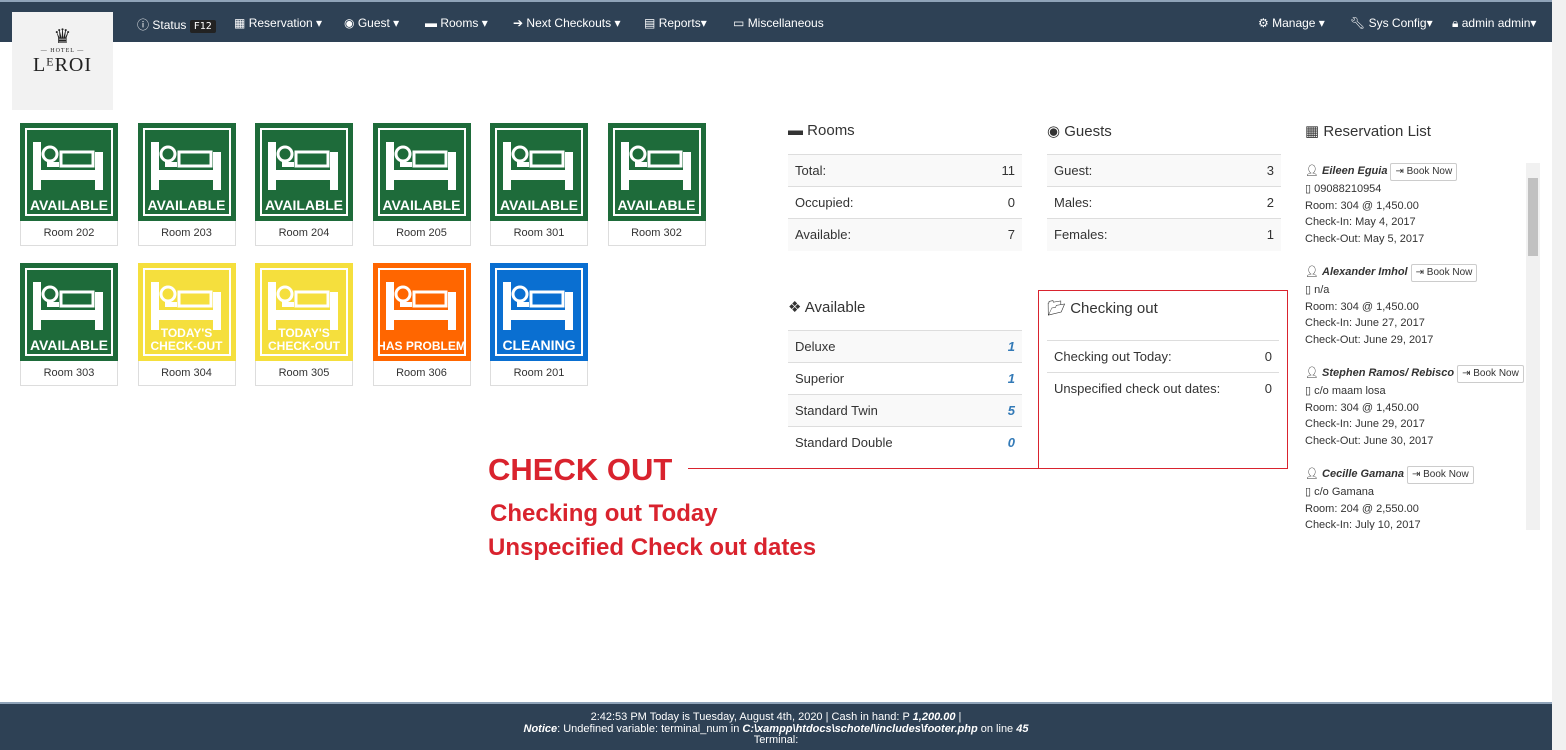 The width and height of the screenshot is (1566, 750). I want to click on room-tile: AVAILABLE Room 303, so click(69, 324).